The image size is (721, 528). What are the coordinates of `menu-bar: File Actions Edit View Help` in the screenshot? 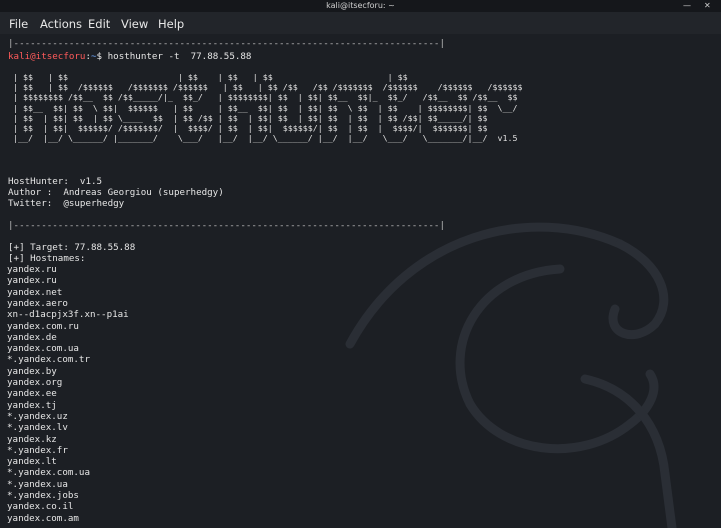 It's located at (360, 23).